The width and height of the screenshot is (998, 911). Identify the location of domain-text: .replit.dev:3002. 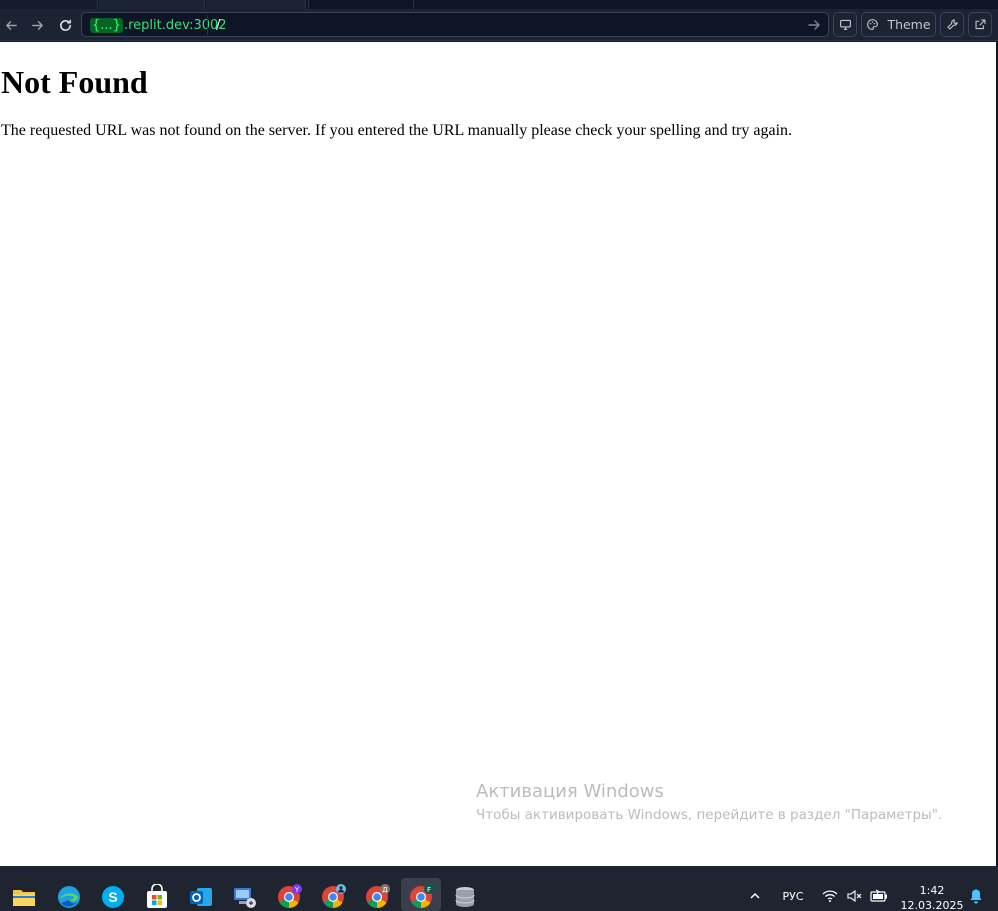
(175, 25).